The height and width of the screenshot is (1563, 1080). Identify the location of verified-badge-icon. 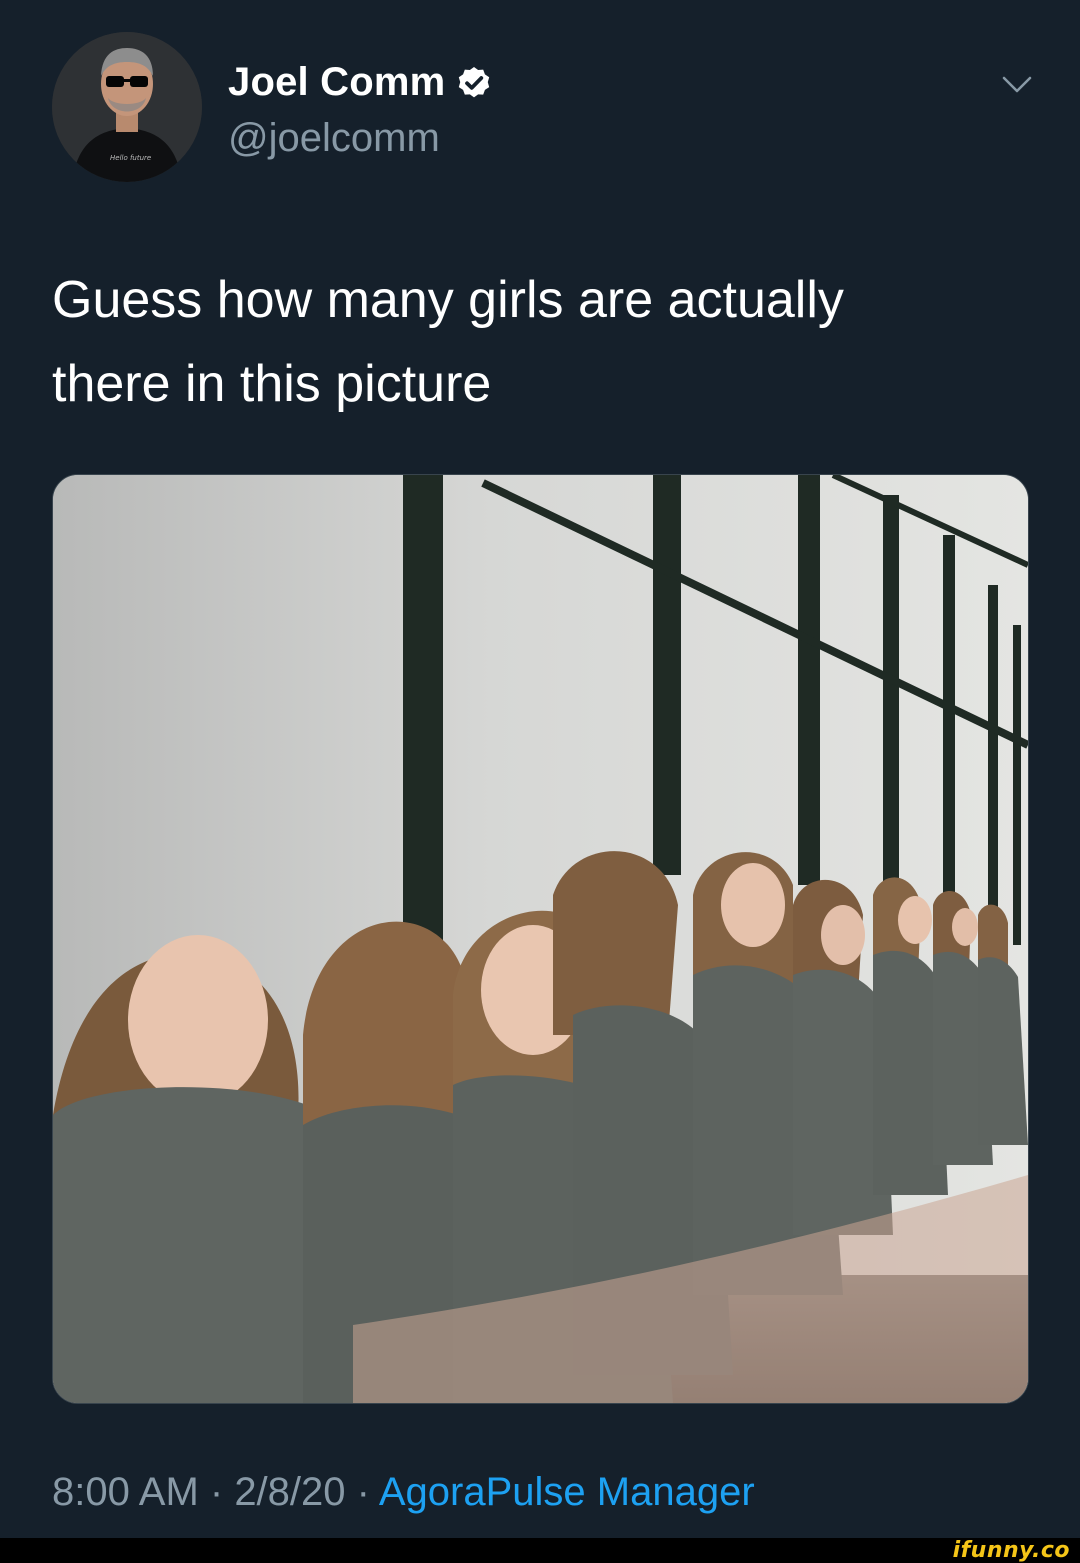
(474, 82).